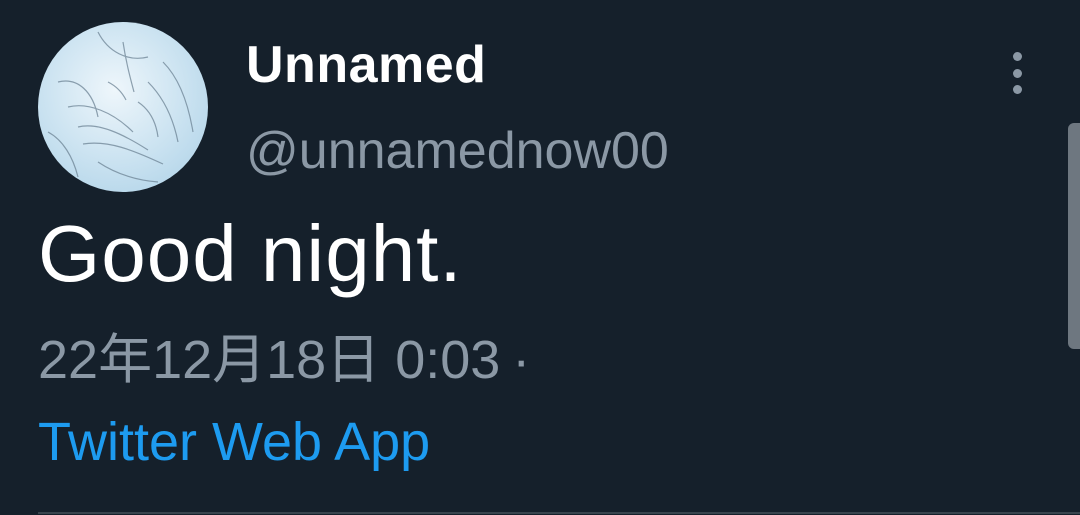 The width and height of the screenshot is (1080, 515). I want to click on more-options-button, so click(1017, 73).